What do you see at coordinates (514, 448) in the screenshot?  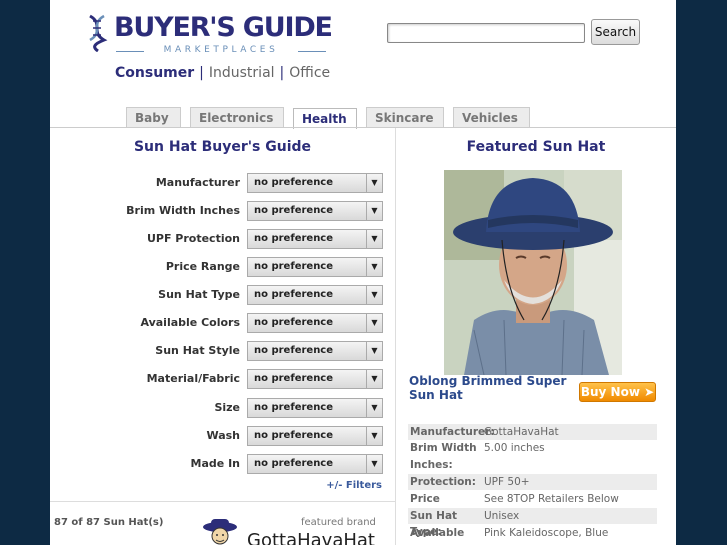 I see `spec-value: 5.00 inches` at bounding box center [514, 448].